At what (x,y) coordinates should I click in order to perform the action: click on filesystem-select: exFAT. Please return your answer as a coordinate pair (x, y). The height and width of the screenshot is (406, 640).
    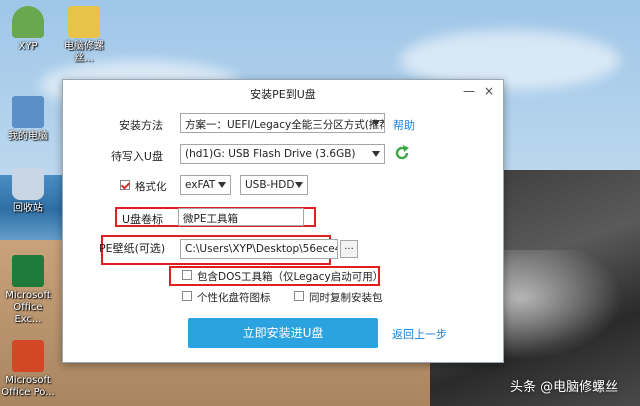
    Looking at the image, I should click on (205, 185).